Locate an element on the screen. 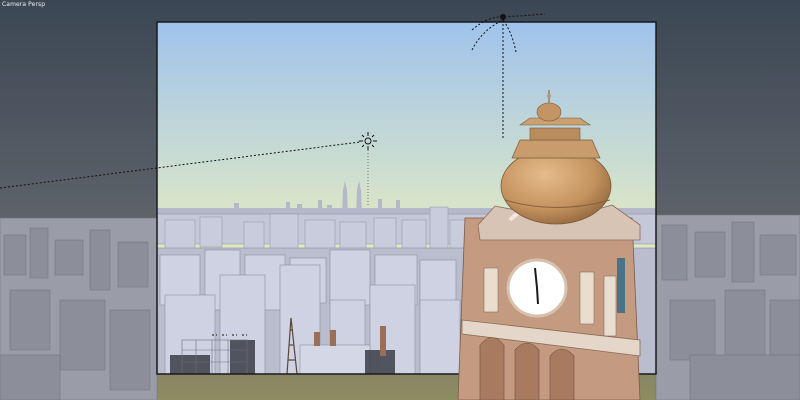  camera-target-icon is located at coordinates (503, 17).